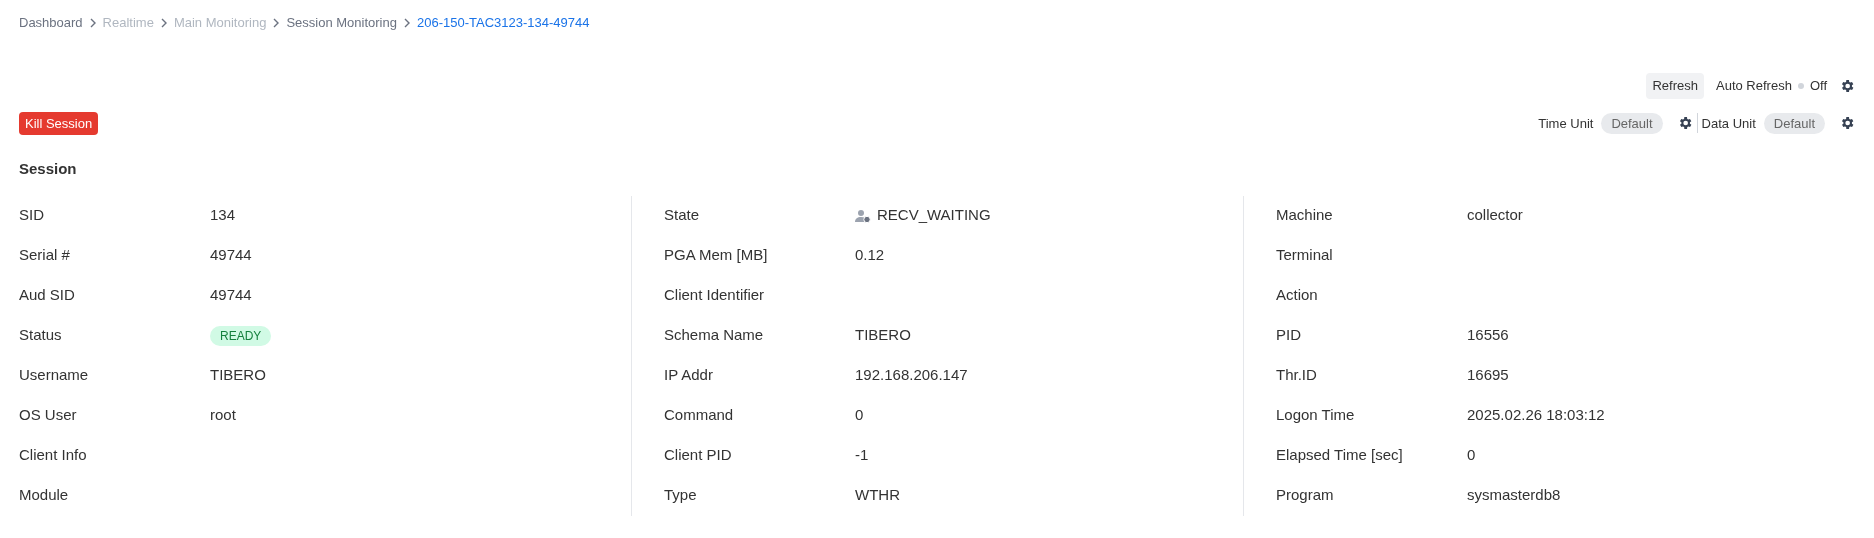 The image size is (1874, 538). I want to click on field-value: 192.168.206.147, so click(911, 375).